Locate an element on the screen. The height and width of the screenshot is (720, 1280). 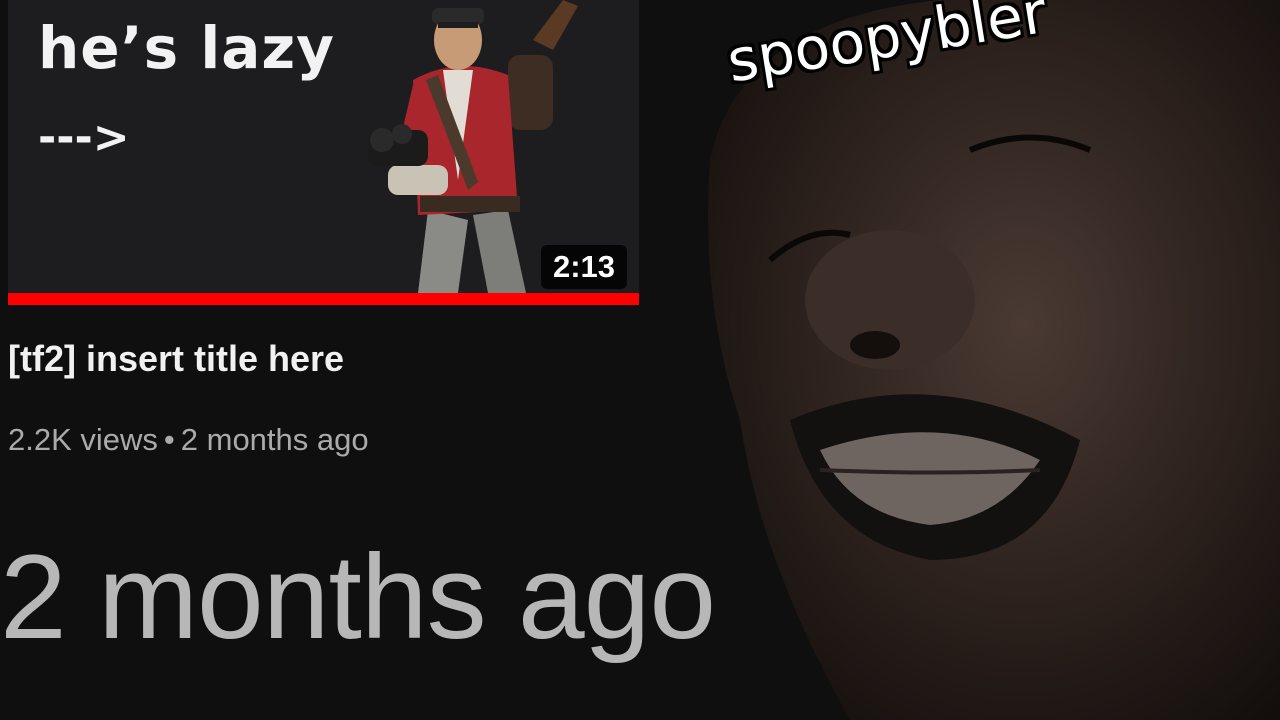
view-count: 2.2K views is located at coordinates (83, 439).